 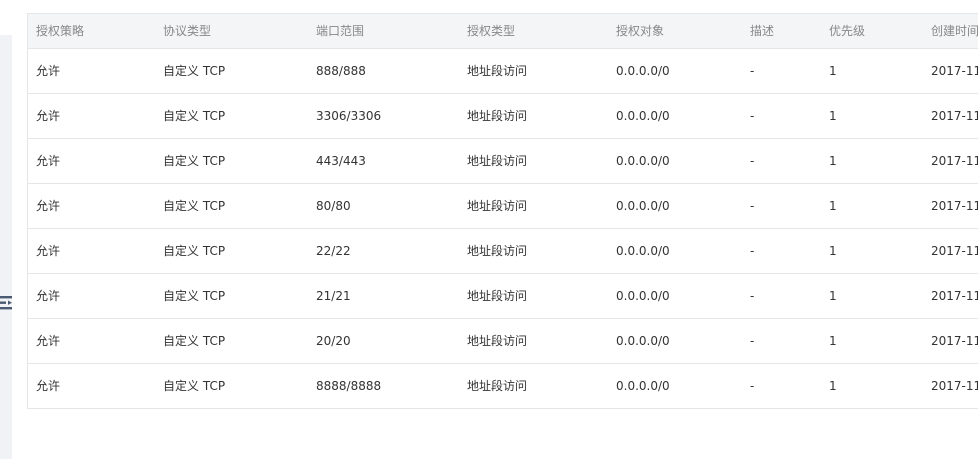 What do you see at coordinates (383, 71) in the screenshot?
I see `cell-port-range: 888/888` at bounding box center [383, 71].